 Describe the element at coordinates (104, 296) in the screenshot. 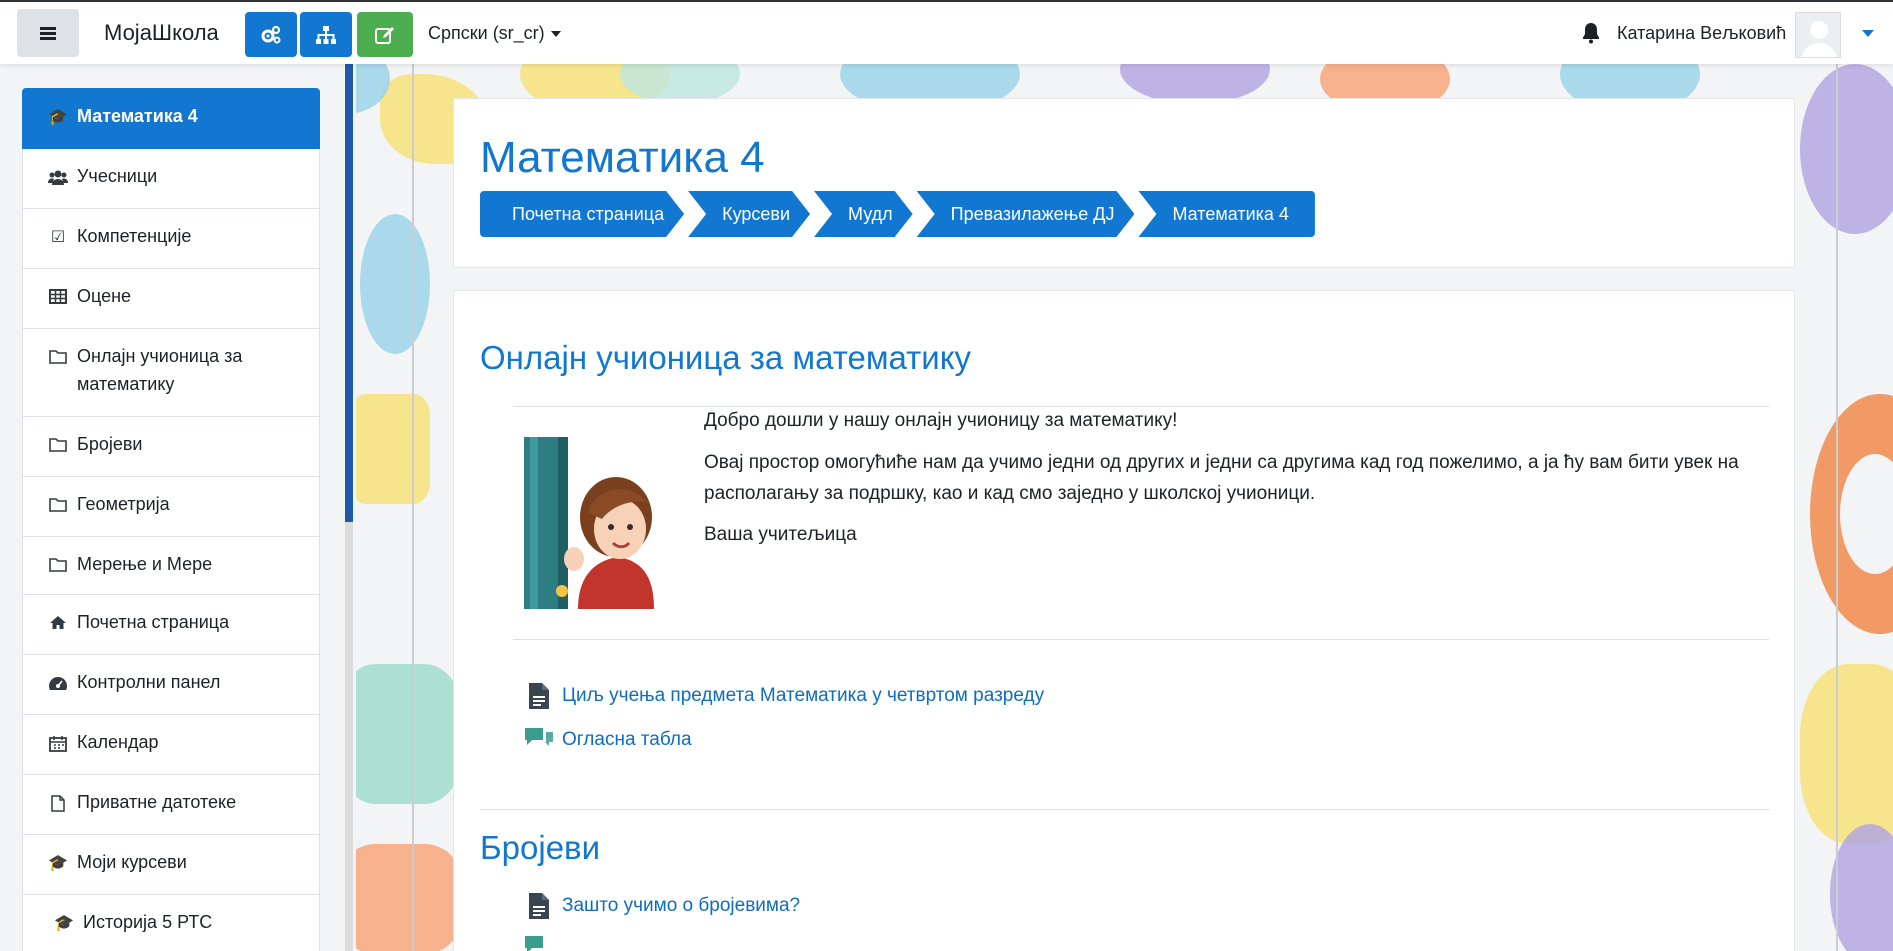

I see `drawer-item-label: Оцене` at that location.